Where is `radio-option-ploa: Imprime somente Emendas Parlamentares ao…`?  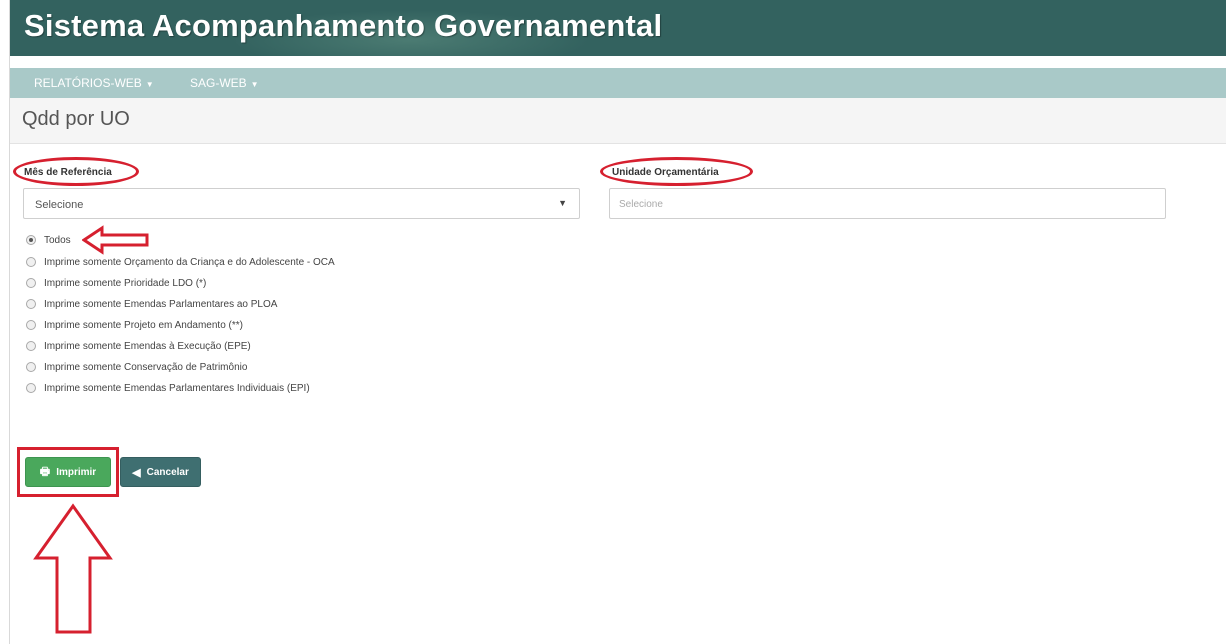 radio-option-ploa: Imprime somente Emendas Parlamentares ao… is located at coordinates (151, 304).